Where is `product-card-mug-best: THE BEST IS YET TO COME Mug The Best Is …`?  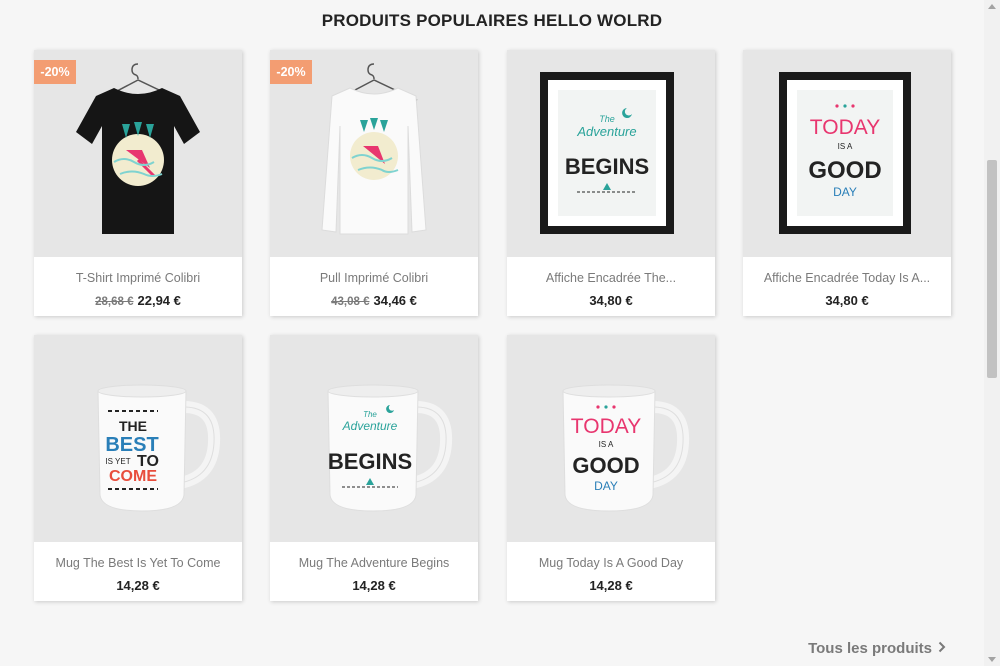 product-card-mug-best: THE BEST IS YET TO COME Mug The Best Is … is located at coordinates (138, 468).